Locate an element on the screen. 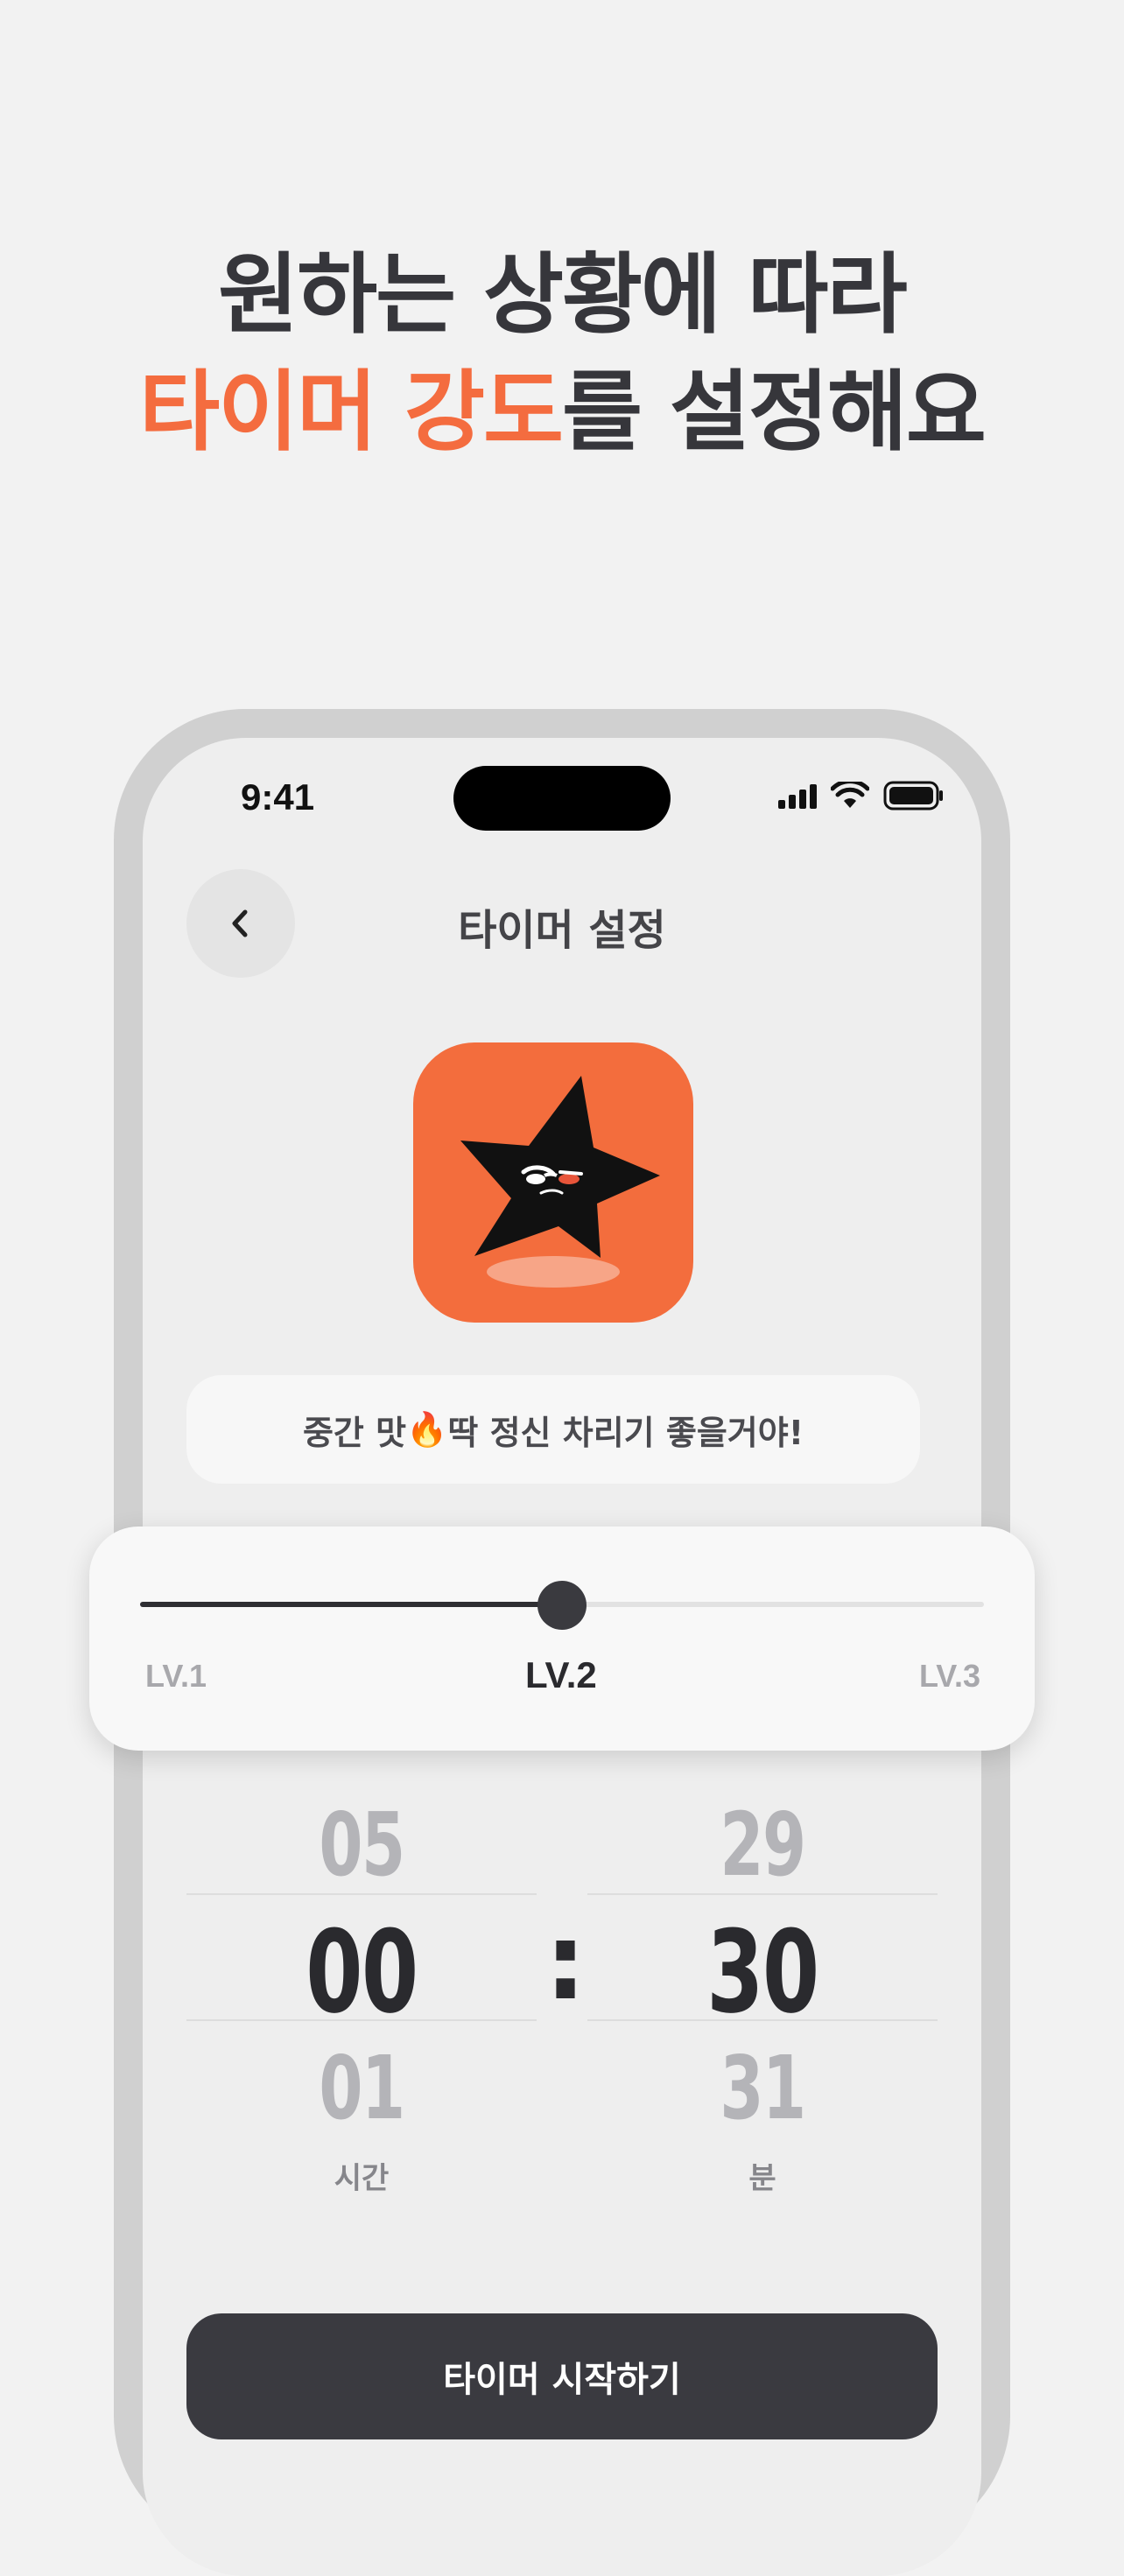 Image resolution: width=1124 pixels, height=2576 pixels. dynamic-island is located at coordinates (562, 798).